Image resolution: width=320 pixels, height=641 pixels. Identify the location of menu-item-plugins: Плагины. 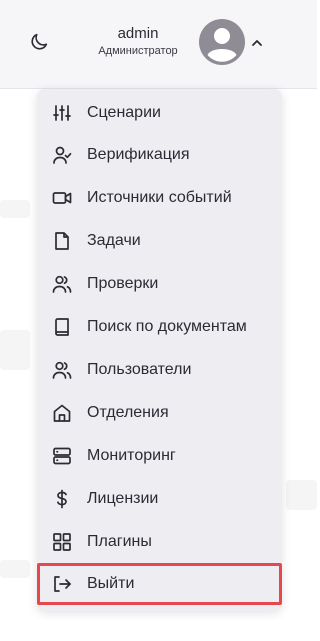
(159, 542).